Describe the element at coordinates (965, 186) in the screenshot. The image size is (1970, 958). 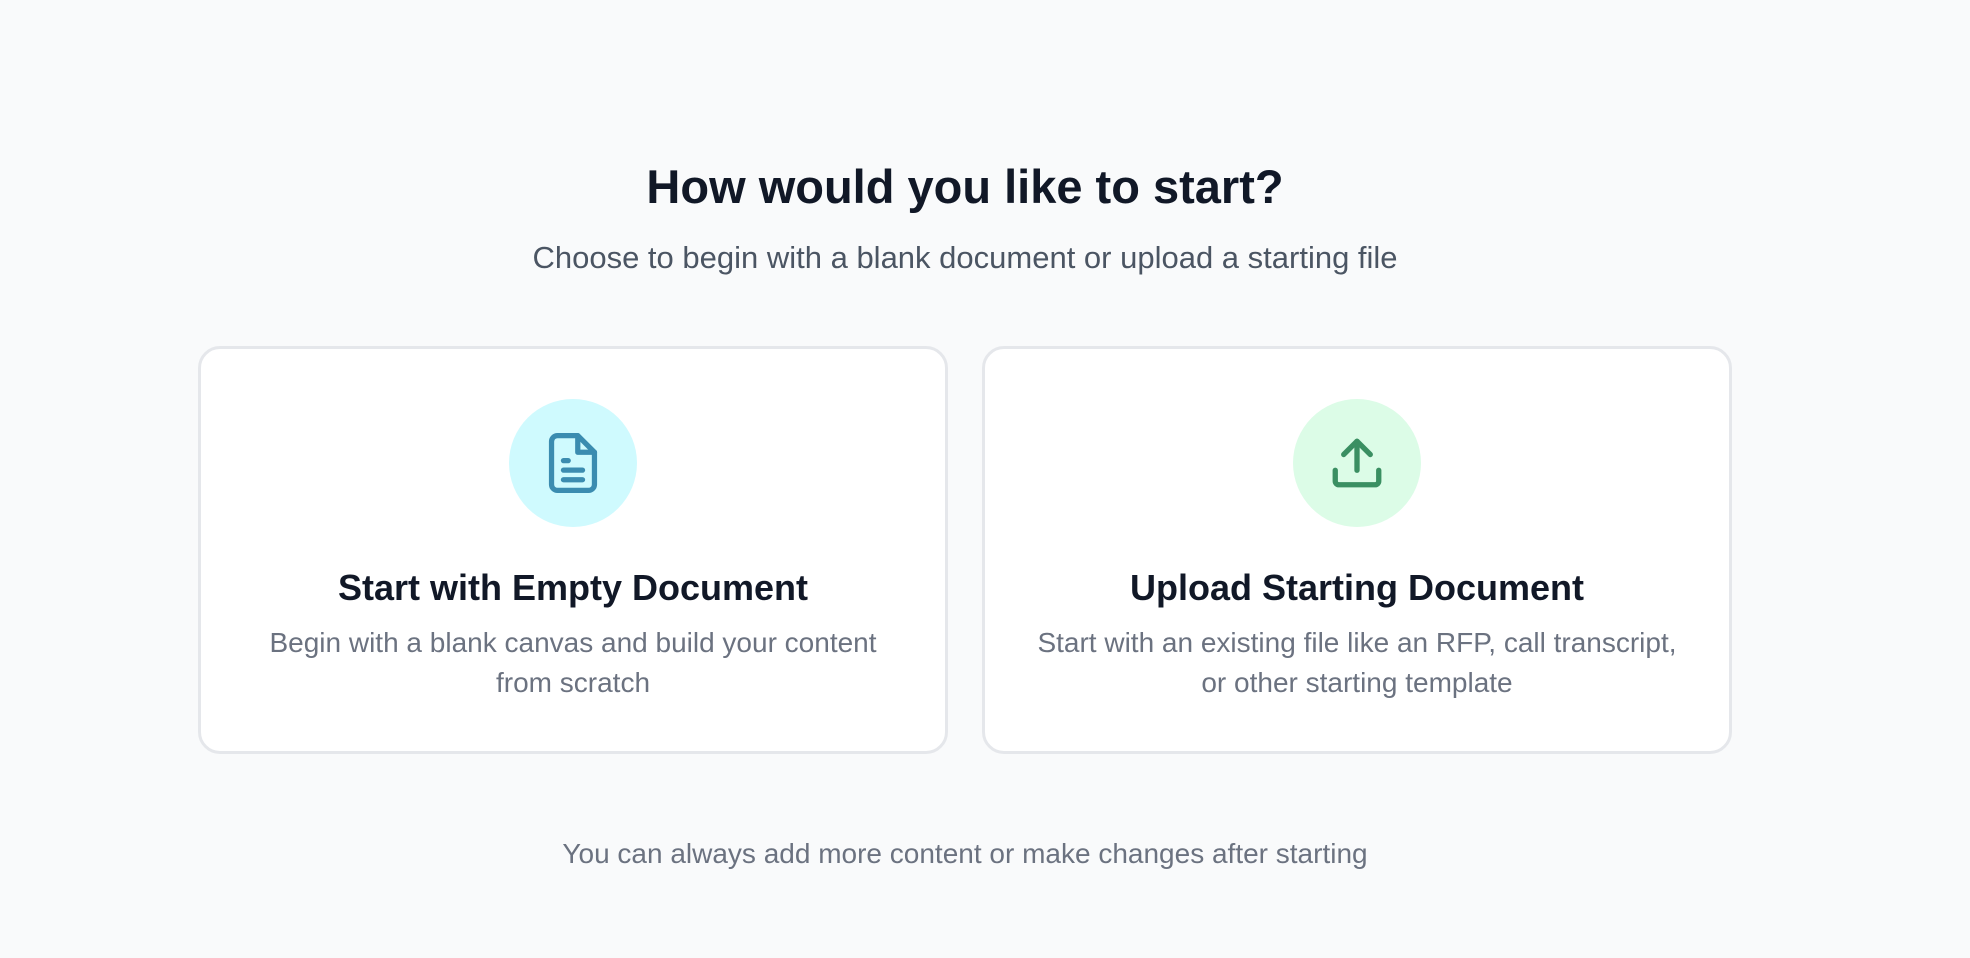
I see `page-title: How would you like to start?` at that location.